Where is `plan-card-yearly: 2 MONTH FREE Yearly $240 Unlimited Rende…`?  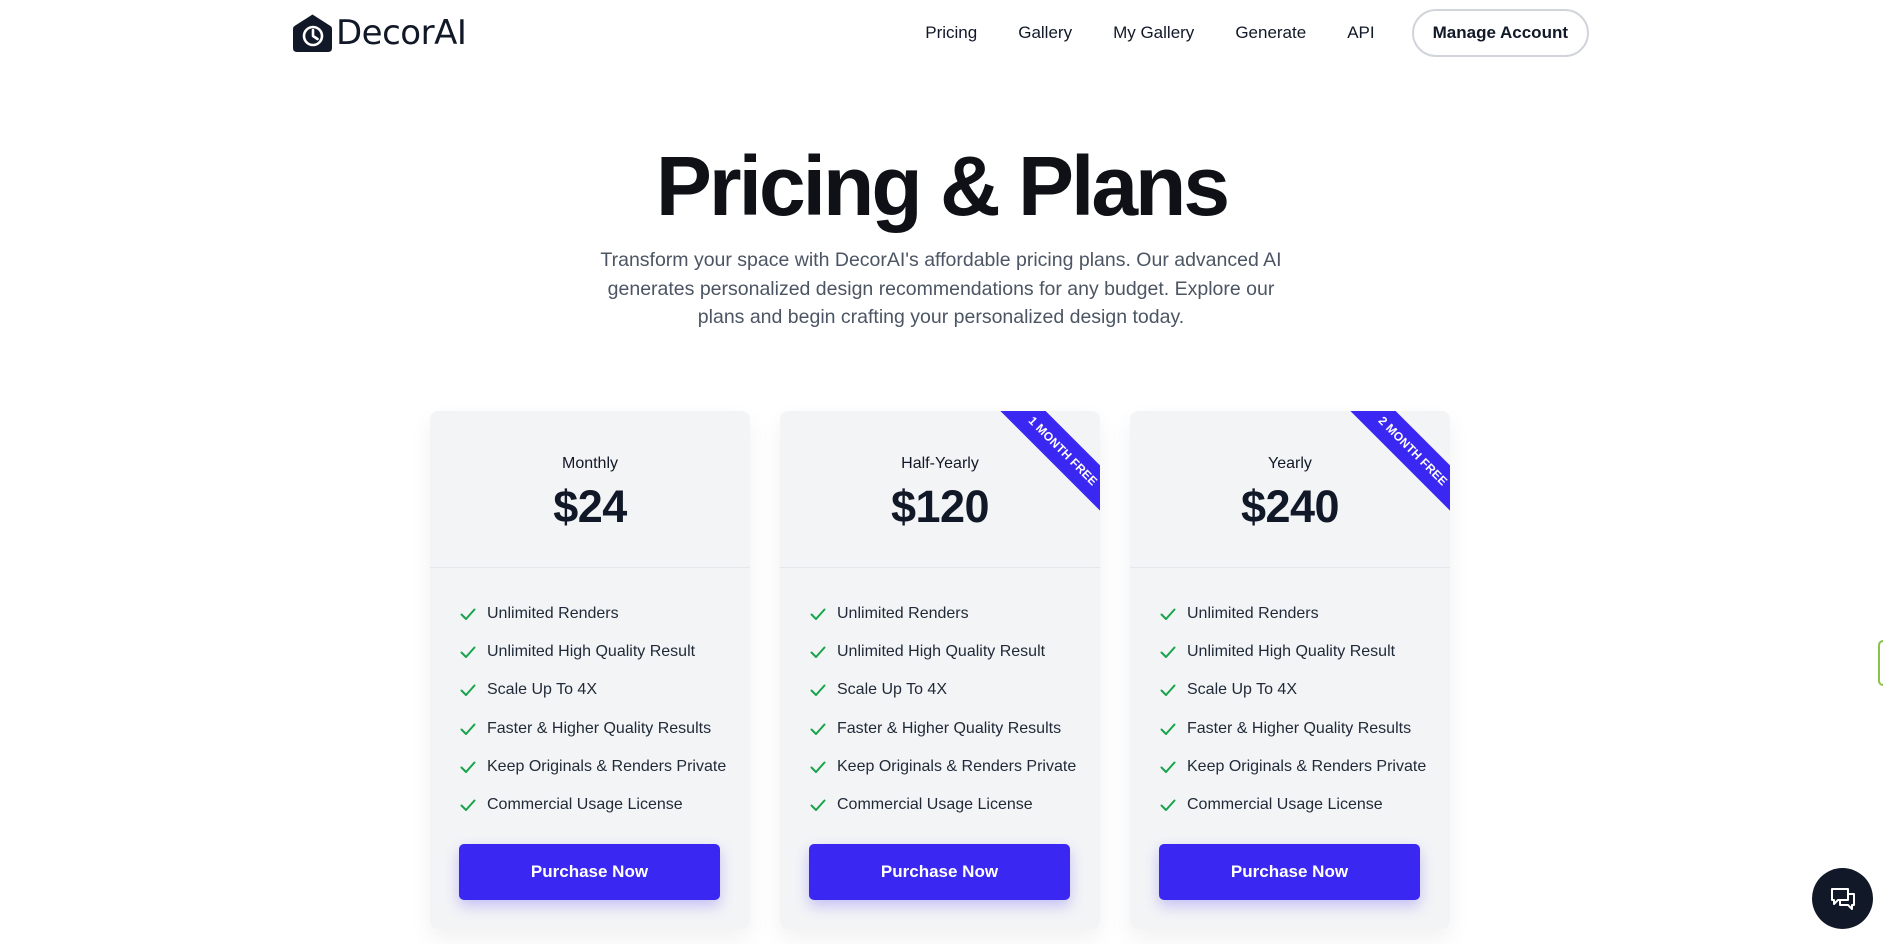
plan-card-yearly: 2 MONTH FREE Yearly $240 Unlimited Rende… is located at coordinates (1290, 670).